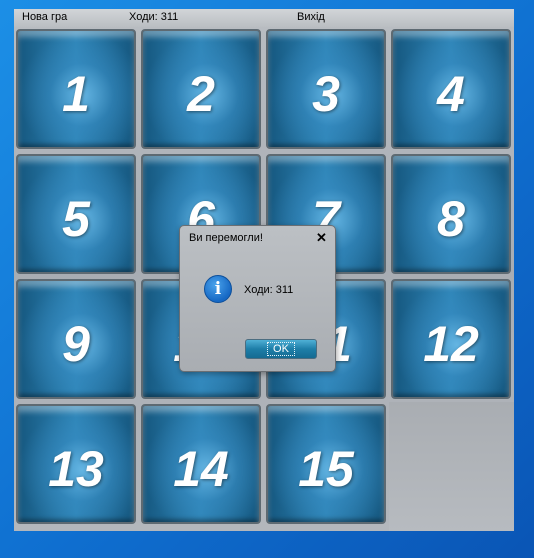  What do you see at coordinates (451, 89) in the screenshot?
I see `tile-4: 4` at bounding box center [451, 89].